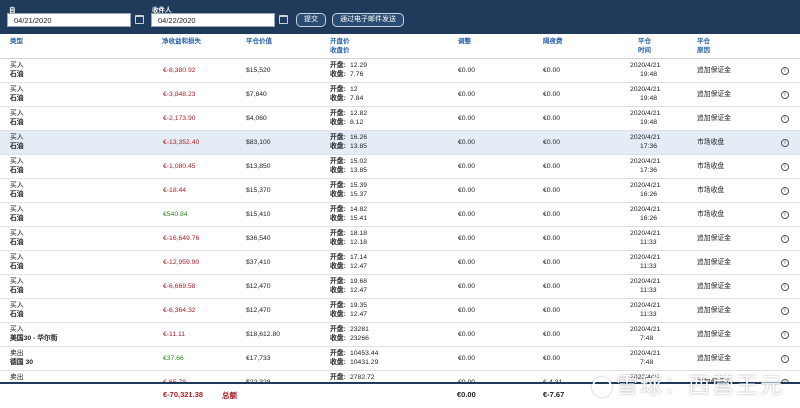 This screenshot has width=800, height=408. Describe the element at coordinates (179, 166) in the screenshot. I see `pnl-cell: €-1,080.45` at that location.